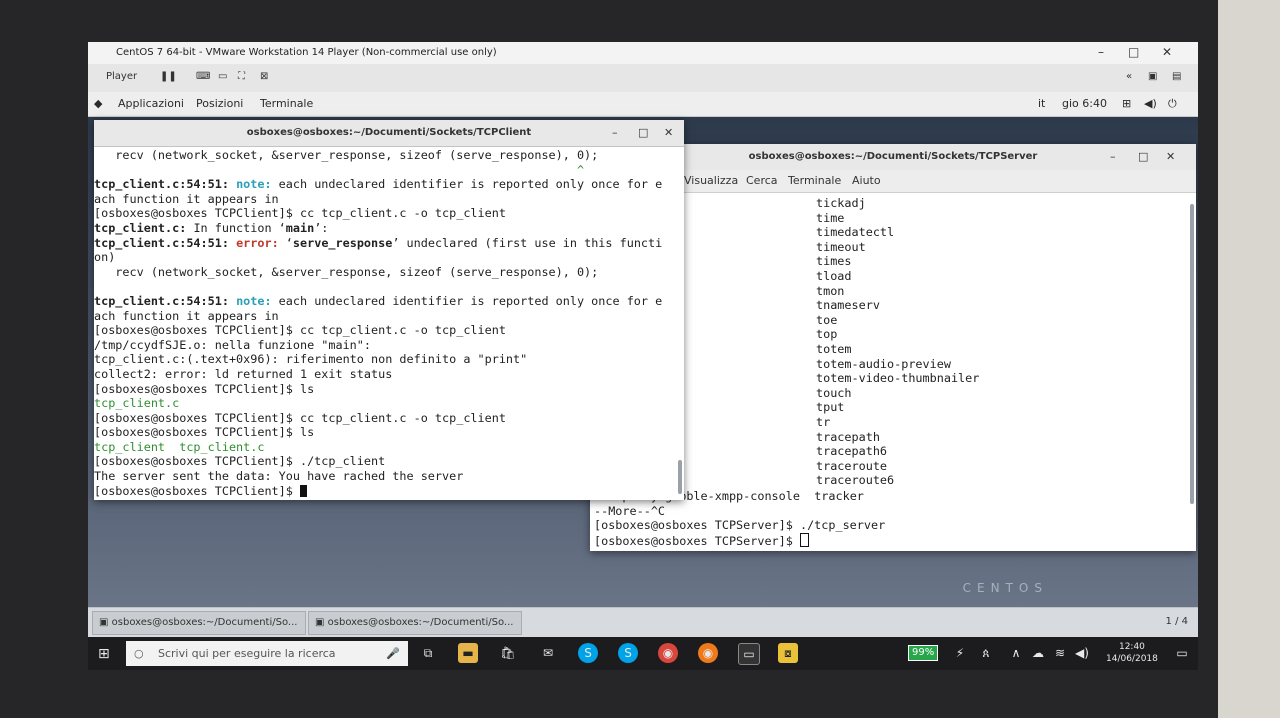 The width and height of the screenshot is (1280, 718). What do you see at coordinates (711, 180) in the screenshot?
I see `menu-visualizza: Visualizza` at bounding box center [711, 180].